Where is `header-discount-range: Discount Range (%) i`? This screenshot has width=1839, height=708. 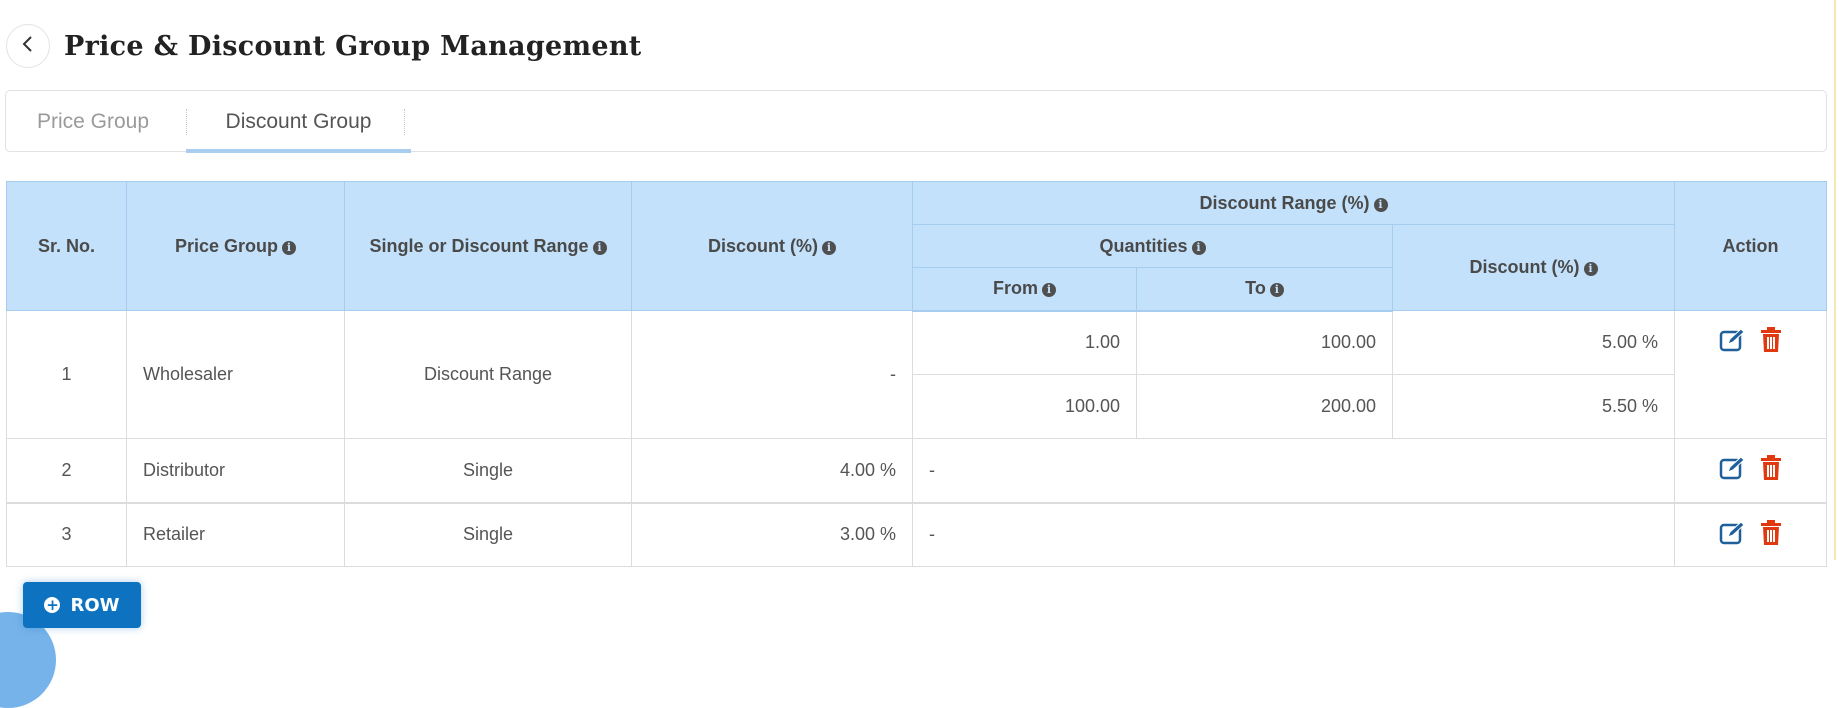
header-discount-range: Discount Range (%) i is located at coordinates (1293, 203).